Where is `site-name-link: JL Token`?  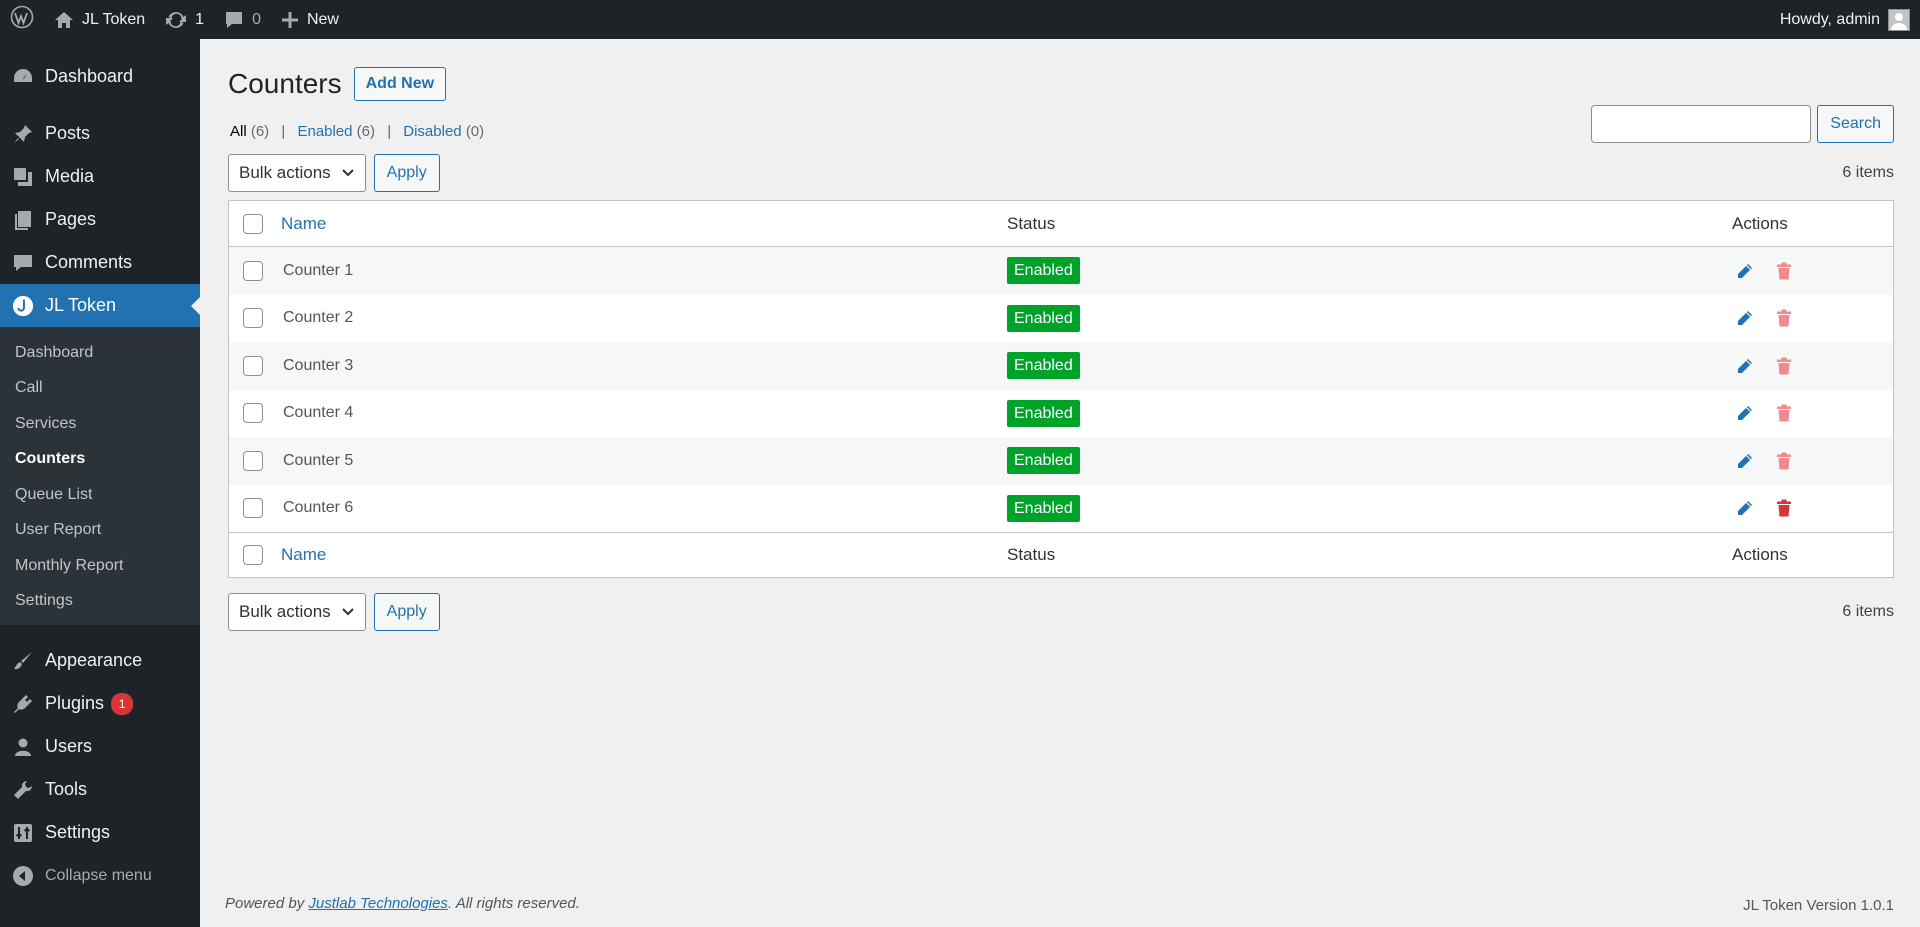
site-name-link: JL Token is located at coordinates (99, 19).